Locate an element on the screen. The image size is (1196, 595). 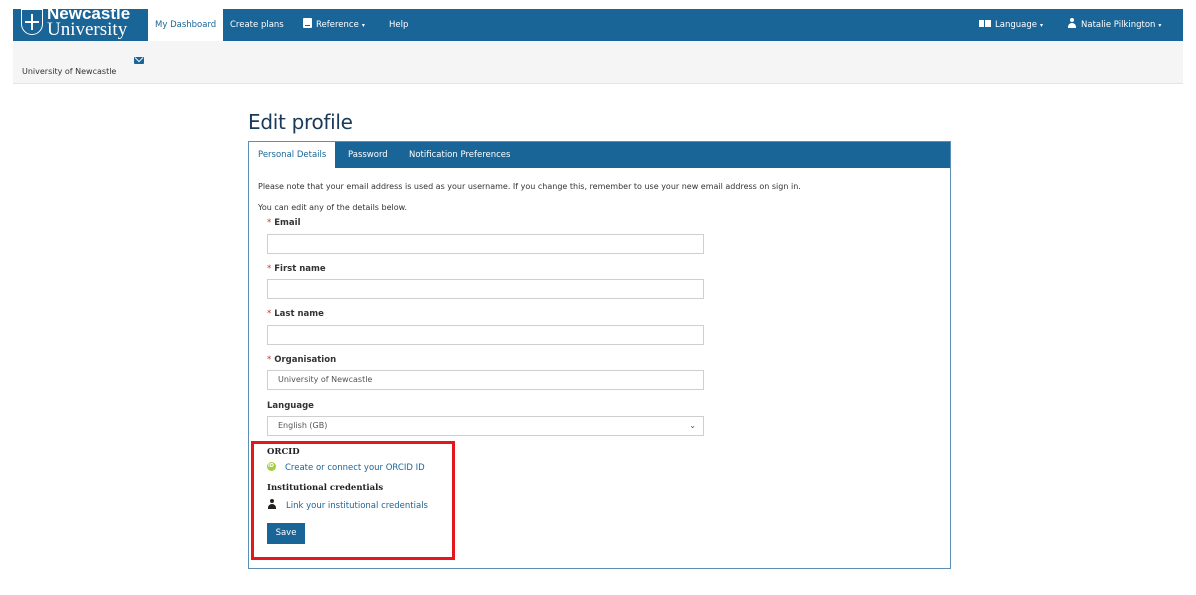
book-icon is located at coordinates (307, 23).